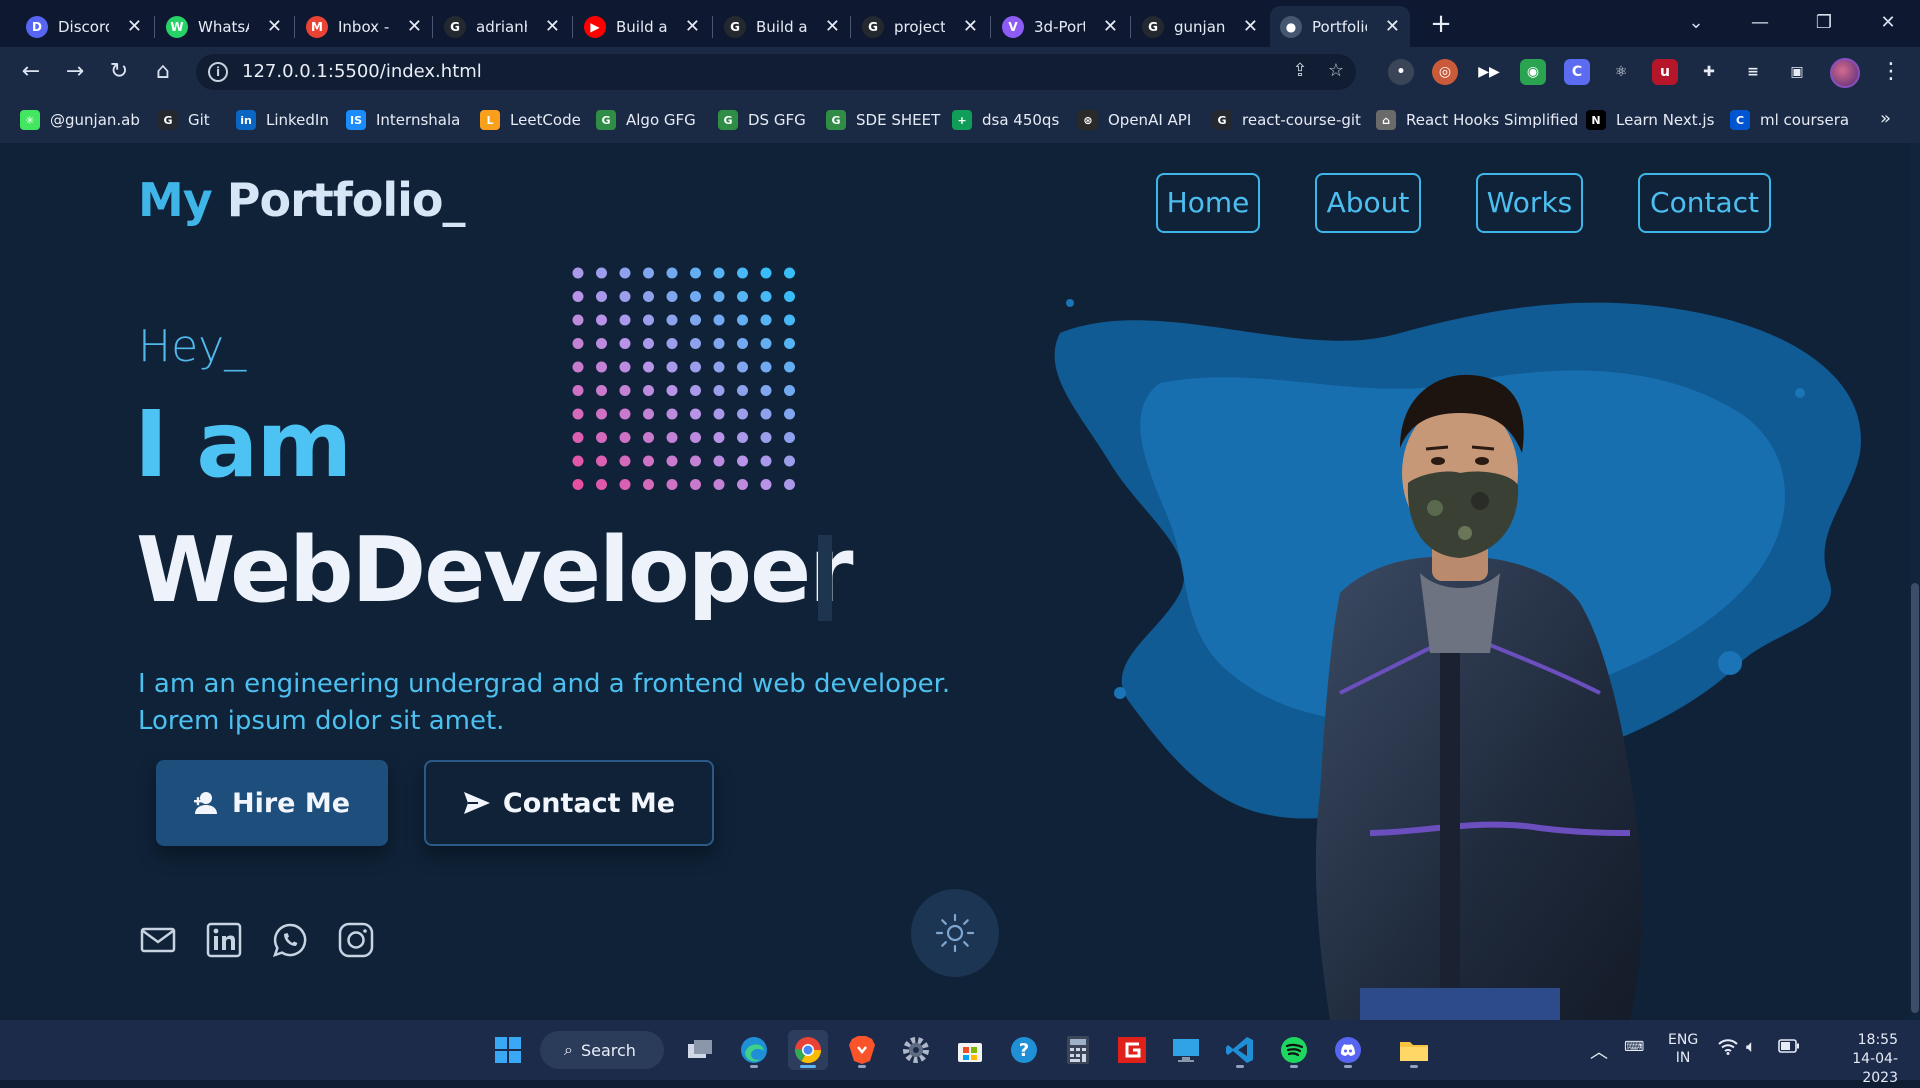  I want to click on whatsapp-icon, so click(290, 940).